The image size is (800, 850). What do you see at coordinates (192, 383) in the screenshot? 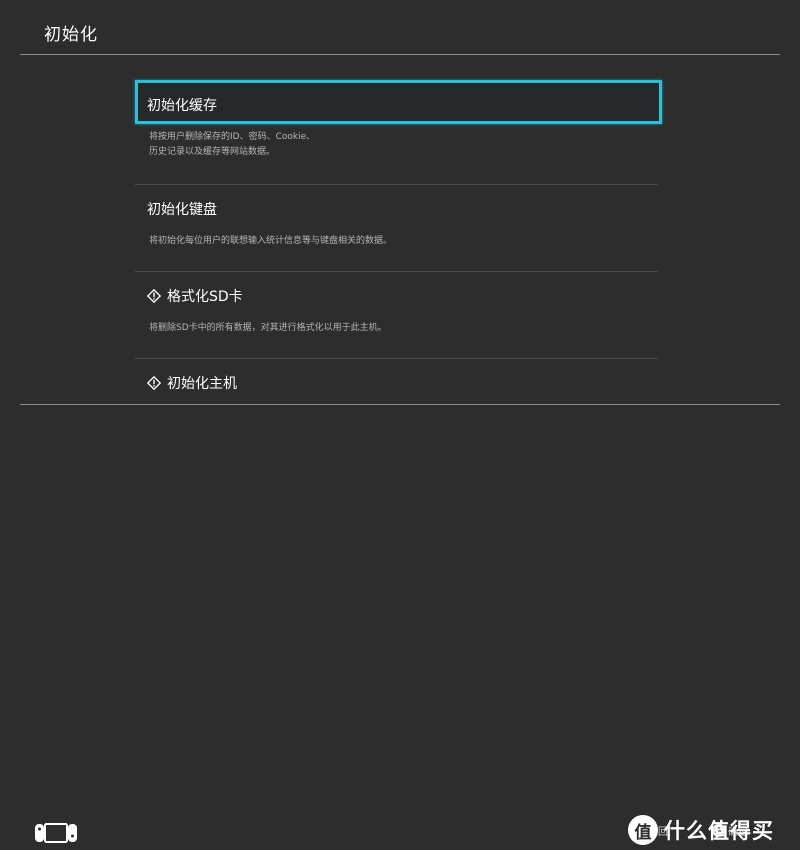
I see `menu-item-title: 初始化主机` at bounding box center [192, 383].